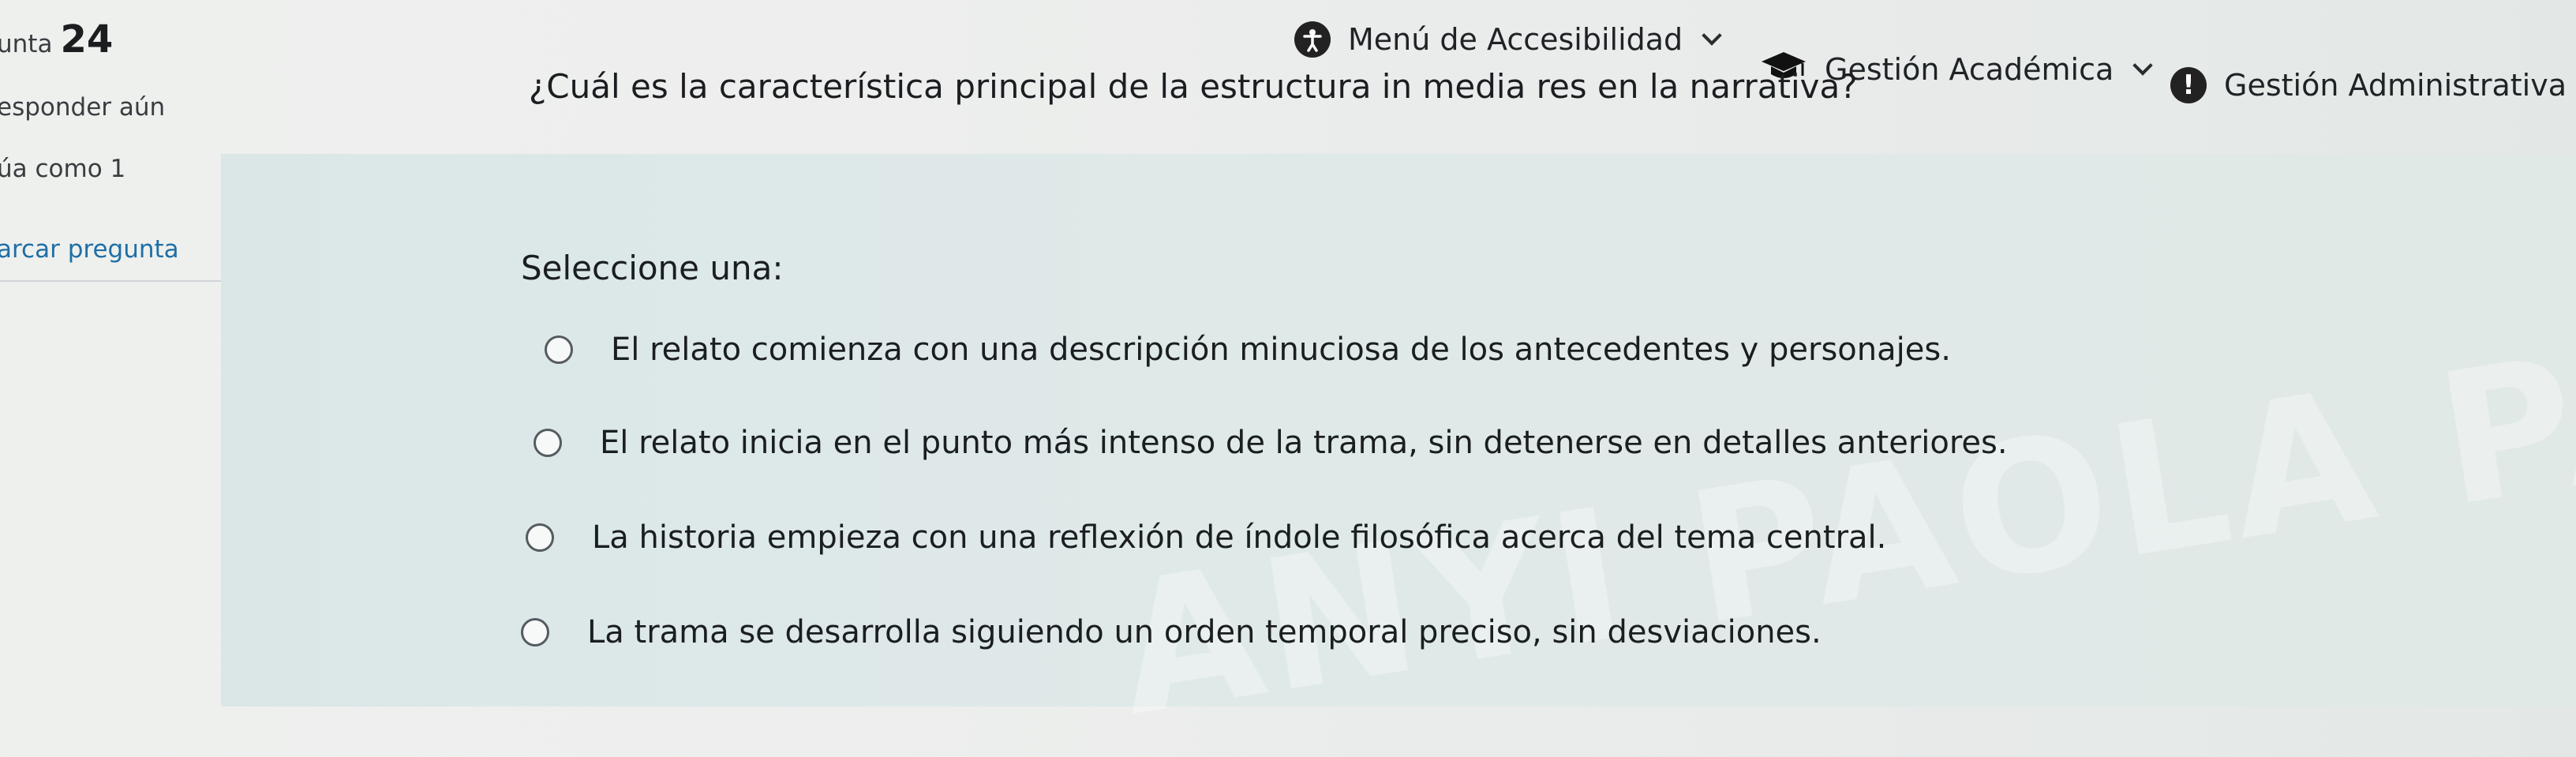 This screenshot has width=2576, height=757. What do you see at coordinates (112, 281) in the screenshot?
I see `divider` at bounding box center [112, 281].